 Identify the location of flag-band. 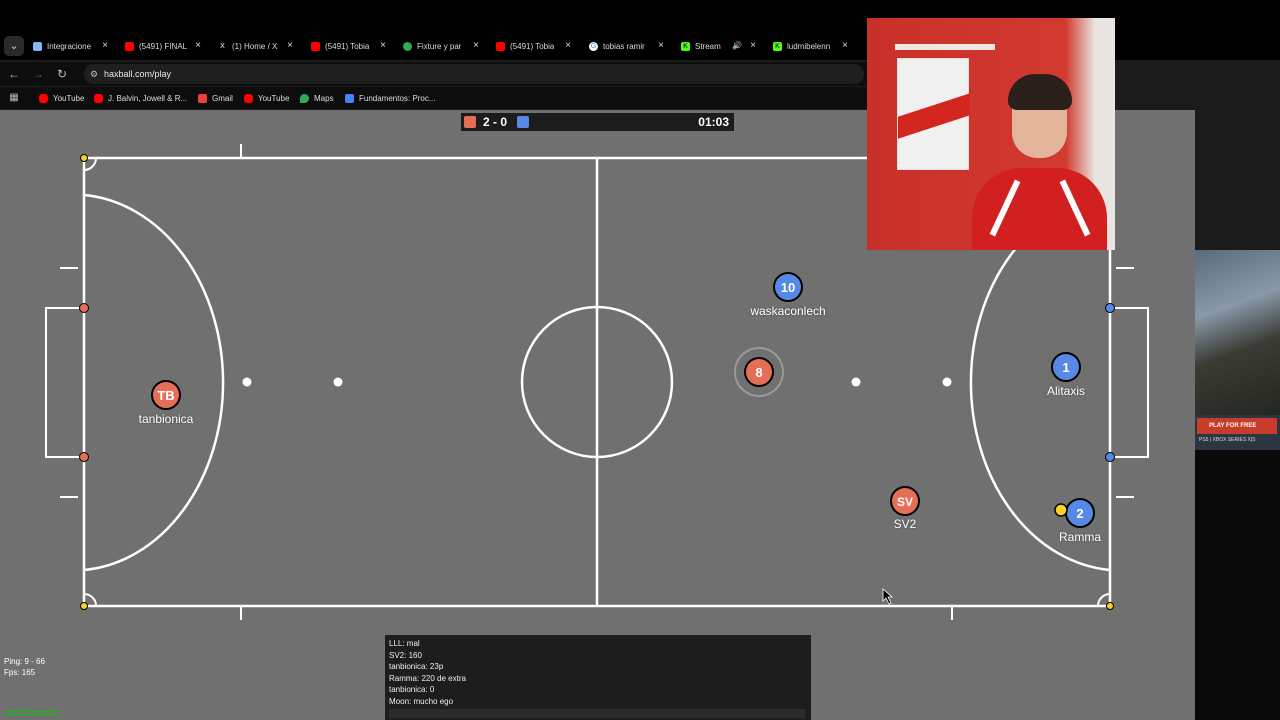
(934, 116).